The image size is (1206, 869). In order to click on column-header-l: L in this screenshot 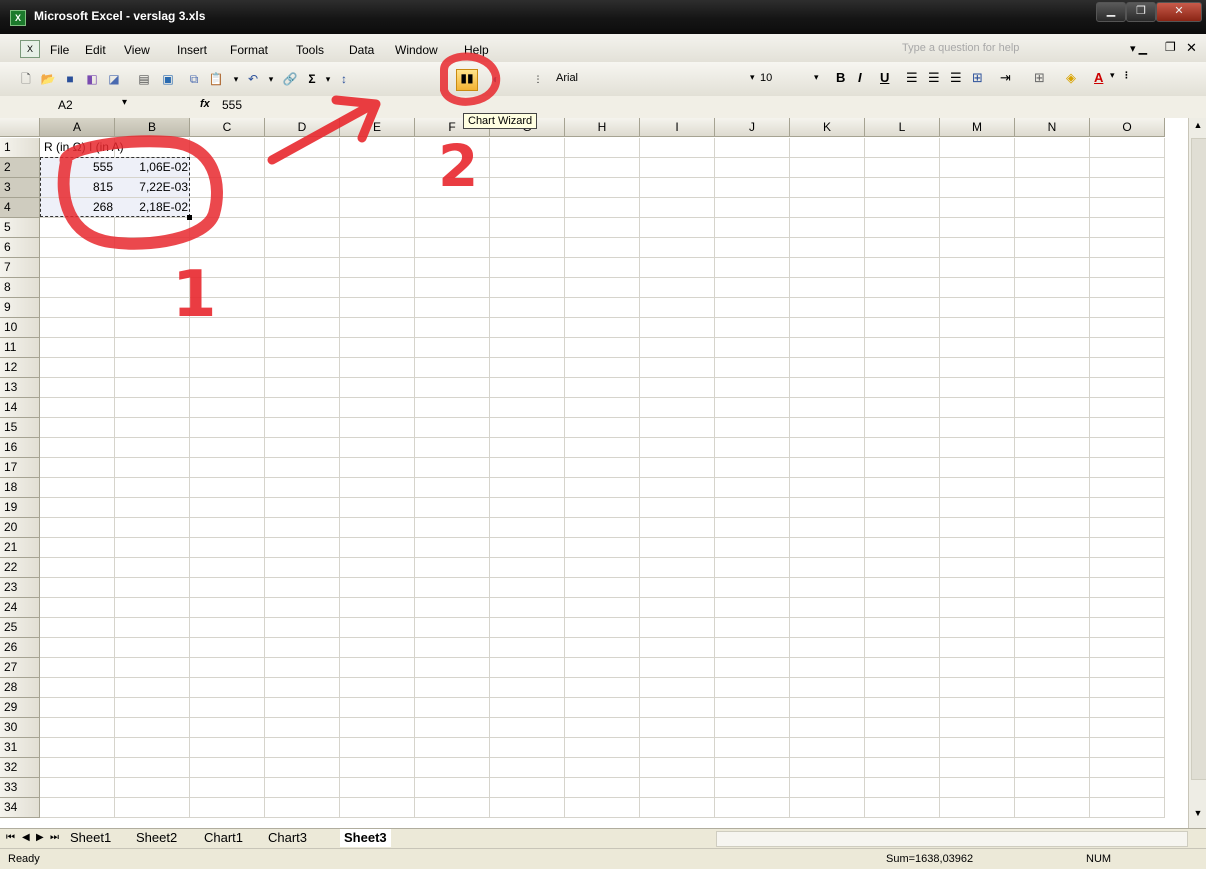, I will do `click(902, 127)`.